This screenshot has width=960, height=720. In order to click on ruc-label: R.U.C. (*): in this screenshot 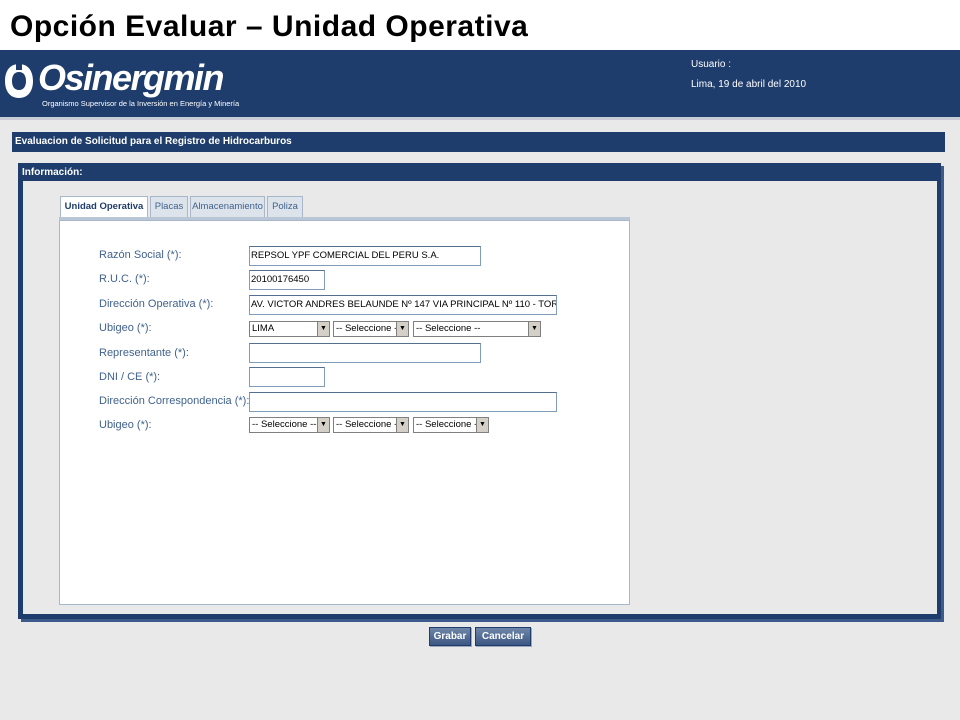, I will do `click(124, 279)`.